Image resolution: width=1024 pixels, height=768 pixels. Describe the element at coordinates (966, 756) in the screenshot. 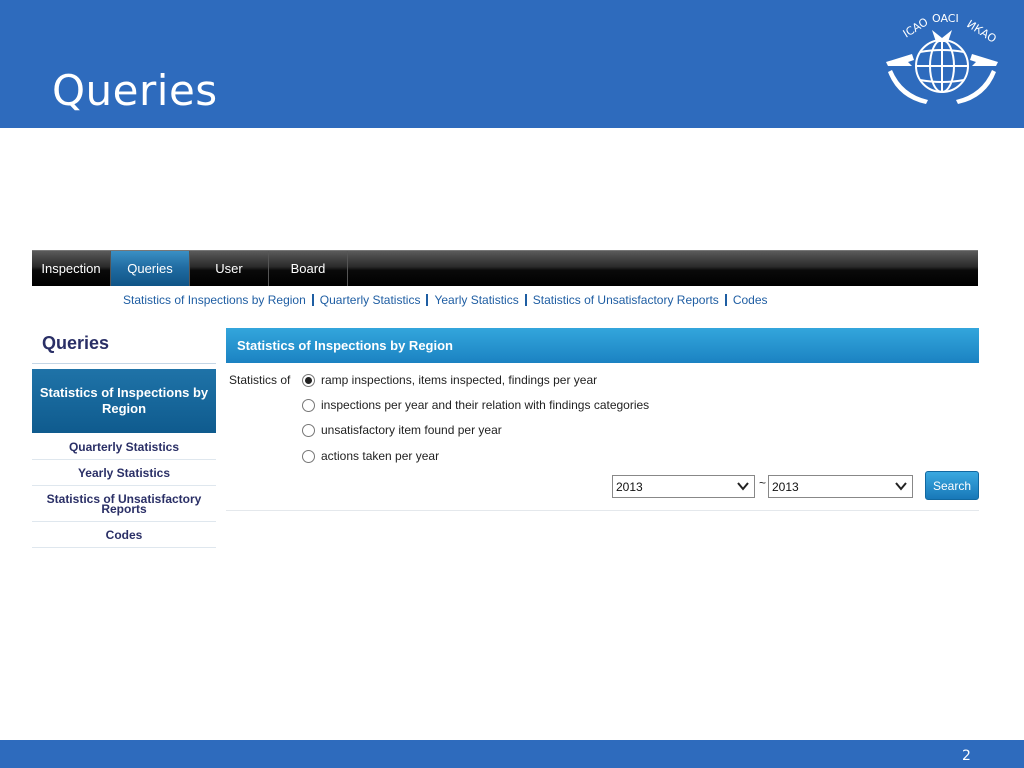

I see `page-number: 2` at that location.